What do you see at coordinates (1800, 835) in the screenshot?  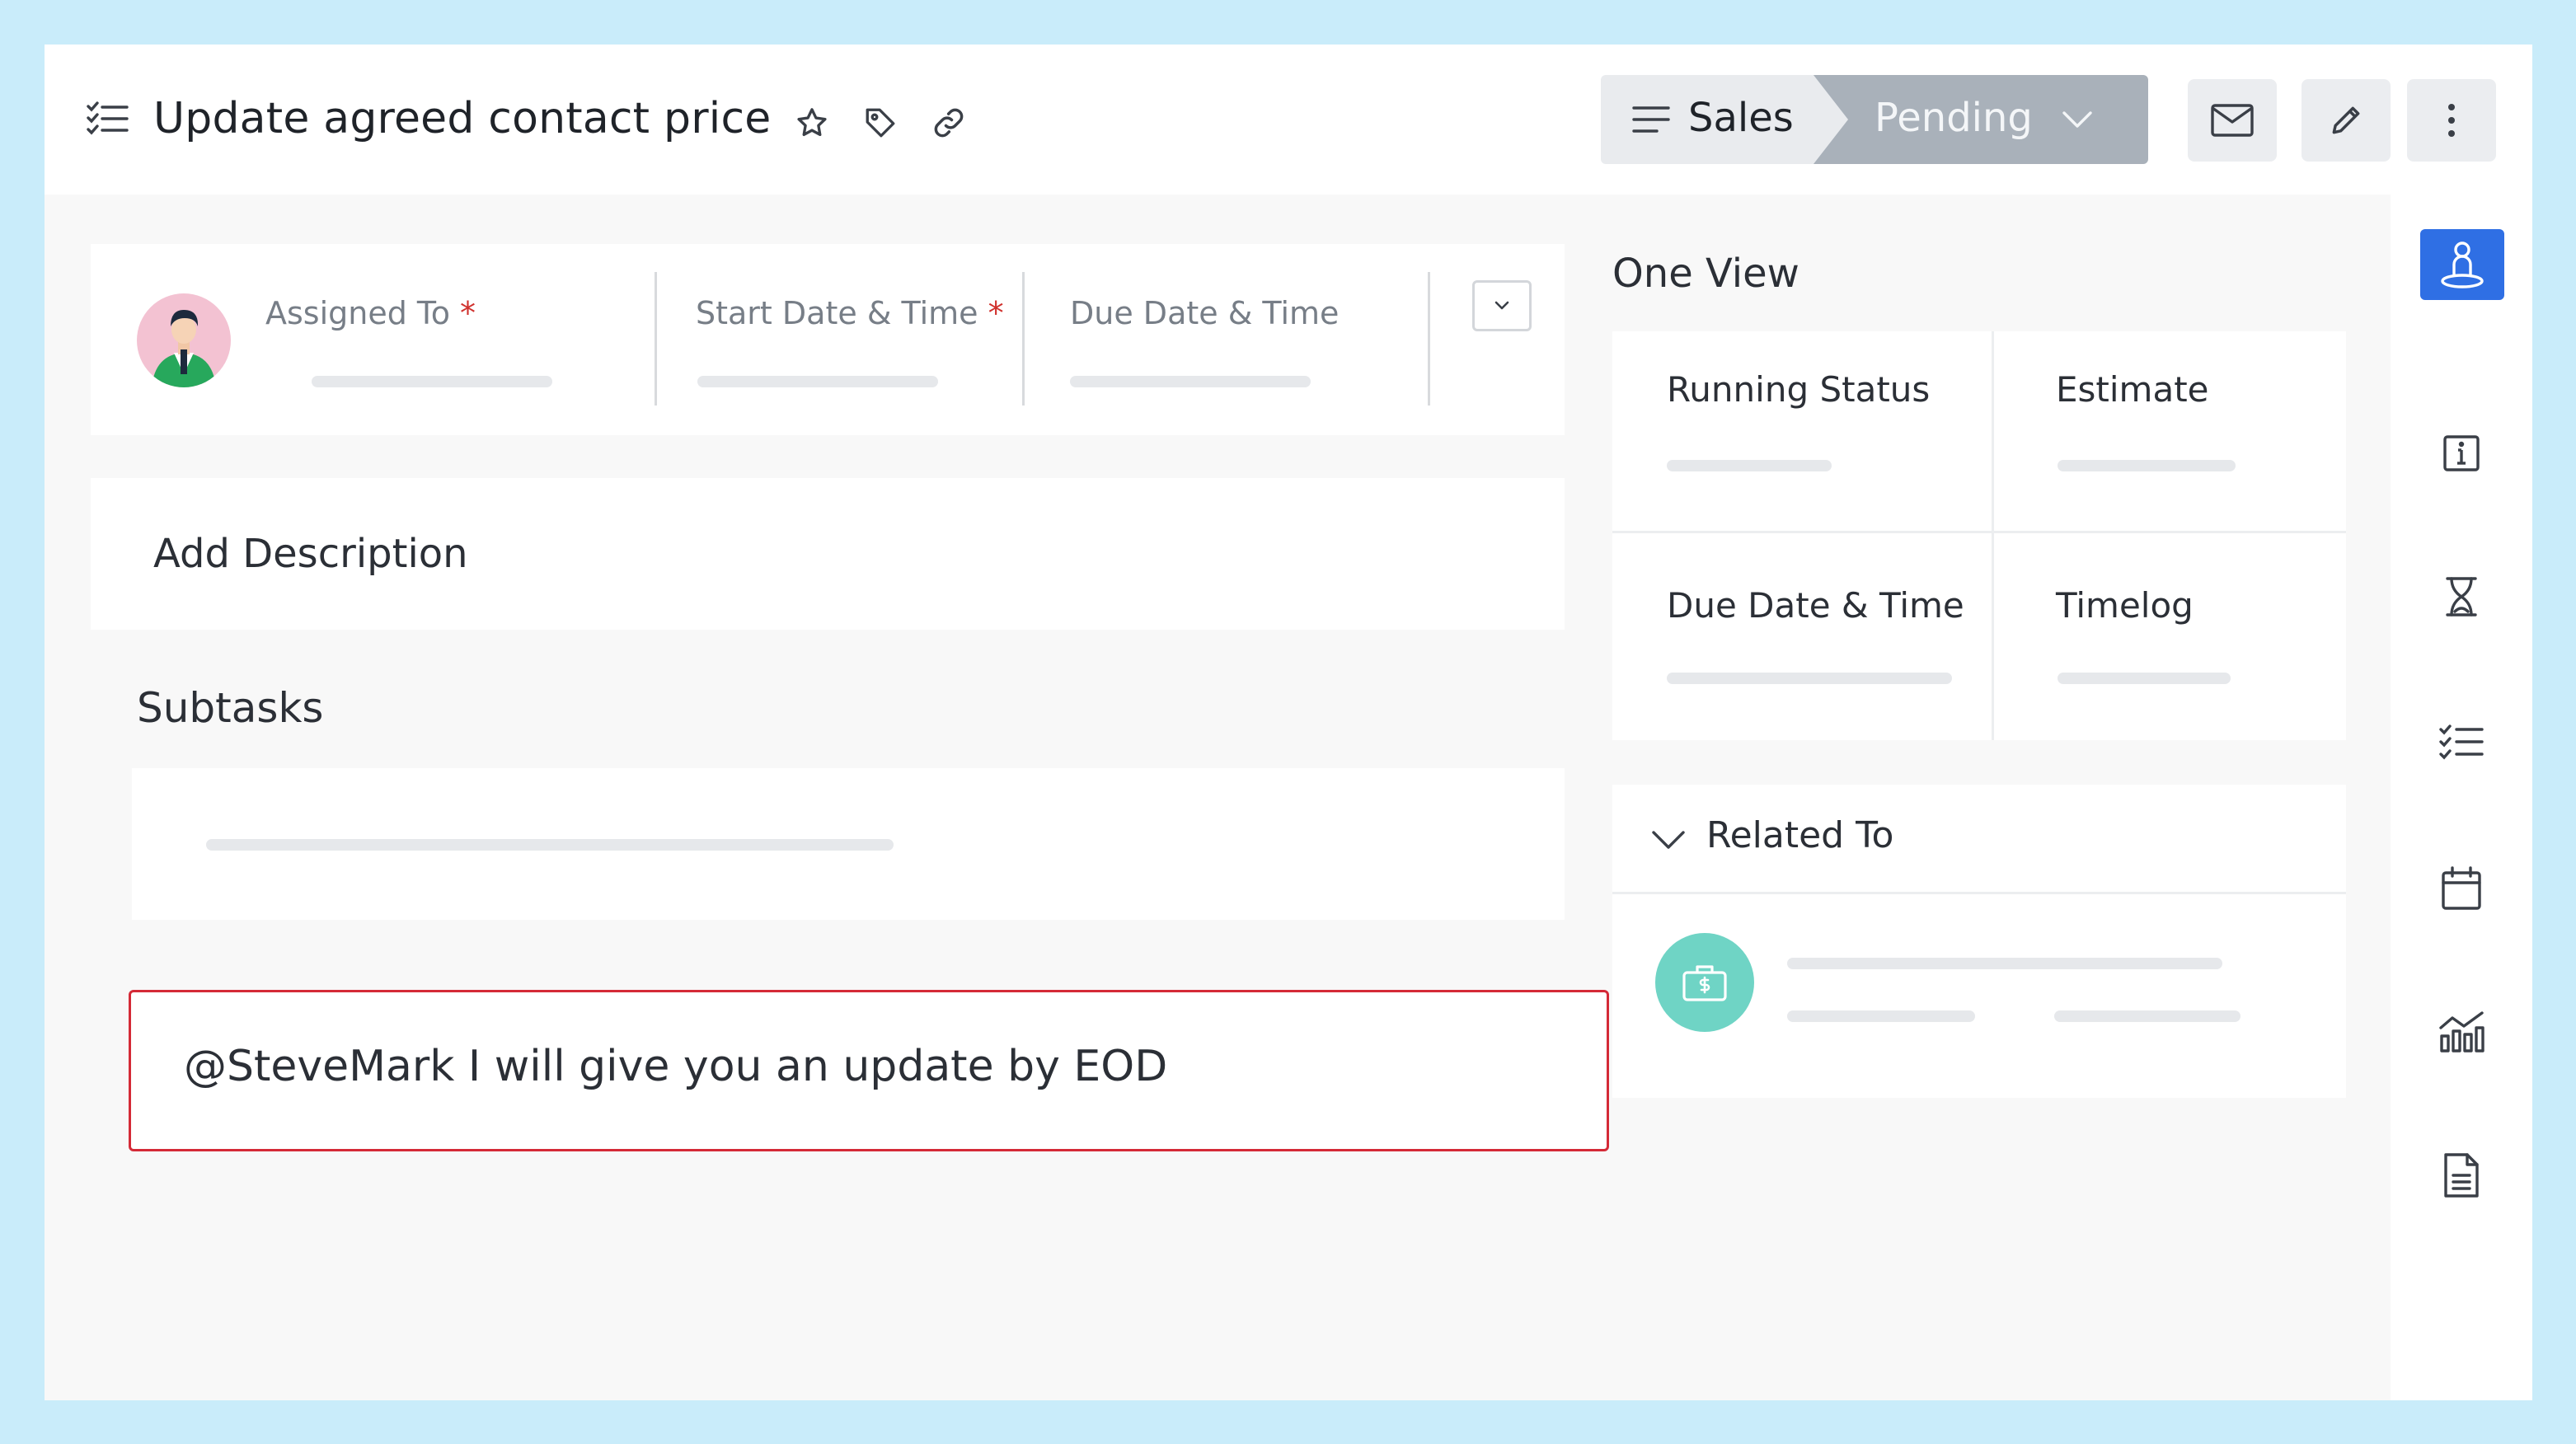 I see `related-to-heading: Related To` at bounding box center [1800, 835].